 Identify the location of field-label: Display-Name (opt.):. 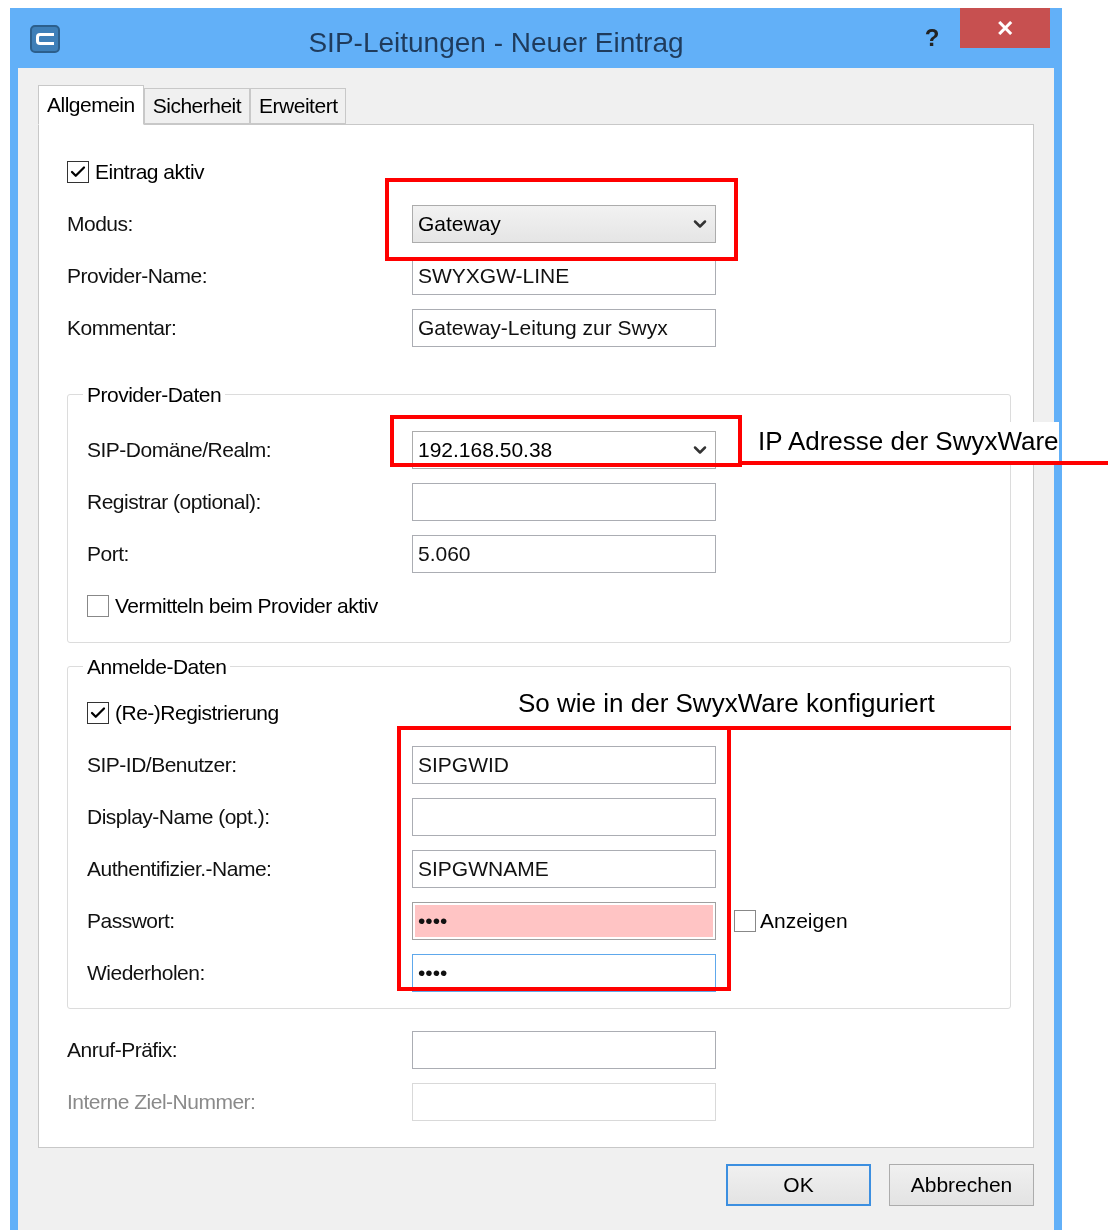
(179, 817).